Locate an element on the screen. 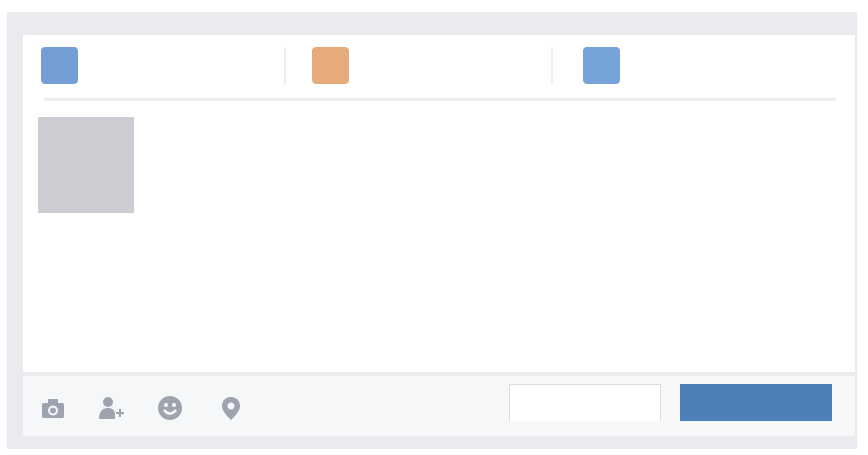 The width and height of the screenshot is (868, 455). composer-tabs is located at coordinates (439, 67).